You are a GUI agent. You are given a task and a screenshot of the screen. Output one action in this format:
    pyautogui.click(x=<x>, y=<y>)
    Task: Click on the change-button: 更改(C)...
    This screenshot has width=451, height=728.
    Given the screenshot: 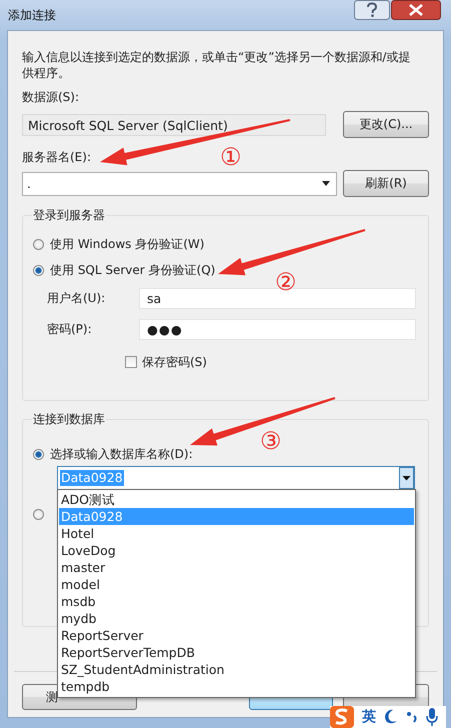 What is the action you would take?
    pyautogui.click(x=386, y=124)
    